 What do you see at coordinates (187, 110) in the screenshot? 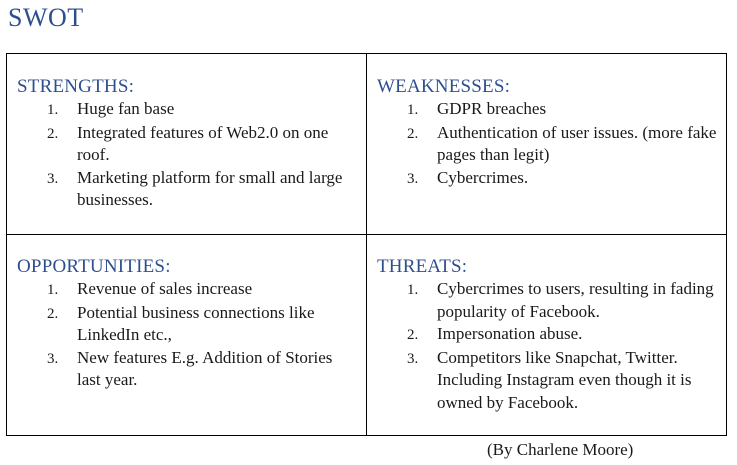
I see `list-item: 1. Huge fan base` at bounding box center [187, 110].